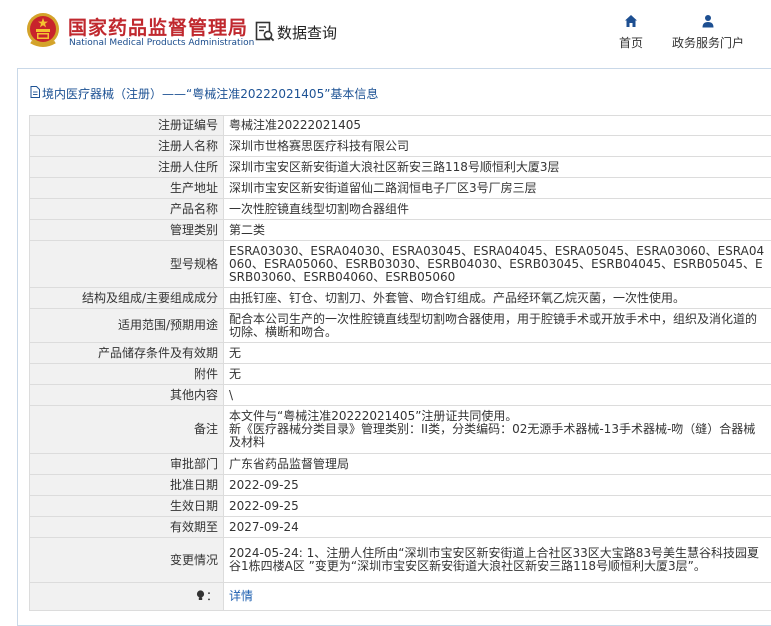  What do you see at coordinates (707, 43) in the screenshot?
I see `nav-services-label: 政务服务门户` at bounding box center [707, 43].